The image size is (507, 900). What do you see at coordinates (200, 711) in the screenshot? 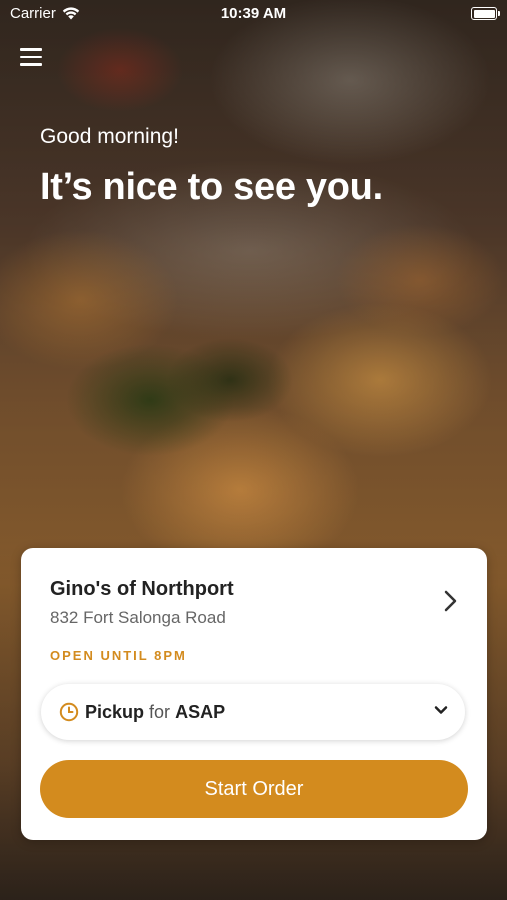
I see `order-time: ASAP` at bounding box center [200, 711].